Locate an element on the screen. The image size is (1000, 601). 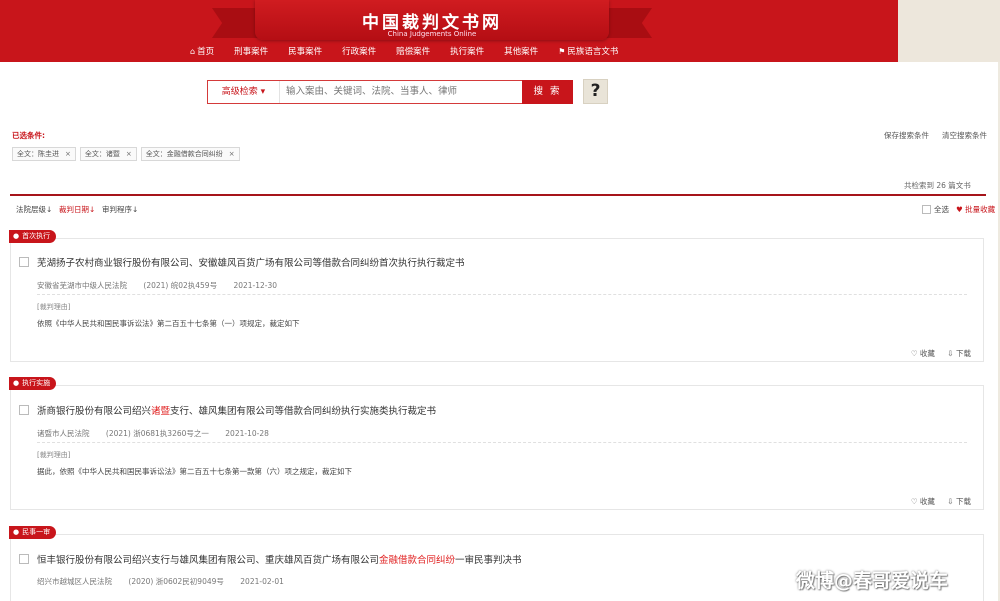
watermark: 微博@春哥爱说车 is located at coordinates (872, 581).